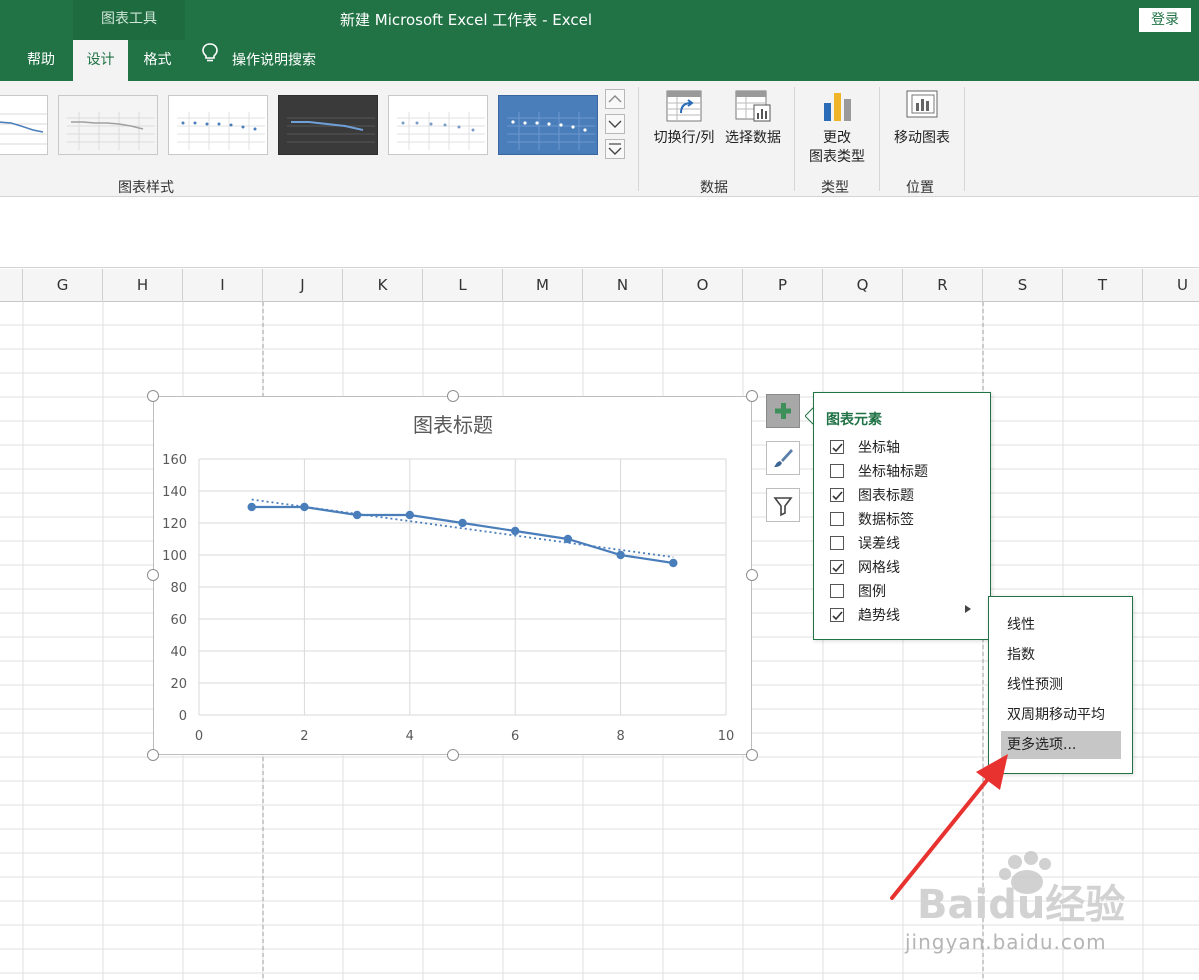  I want to click on column-header: K, so click(383, 285).